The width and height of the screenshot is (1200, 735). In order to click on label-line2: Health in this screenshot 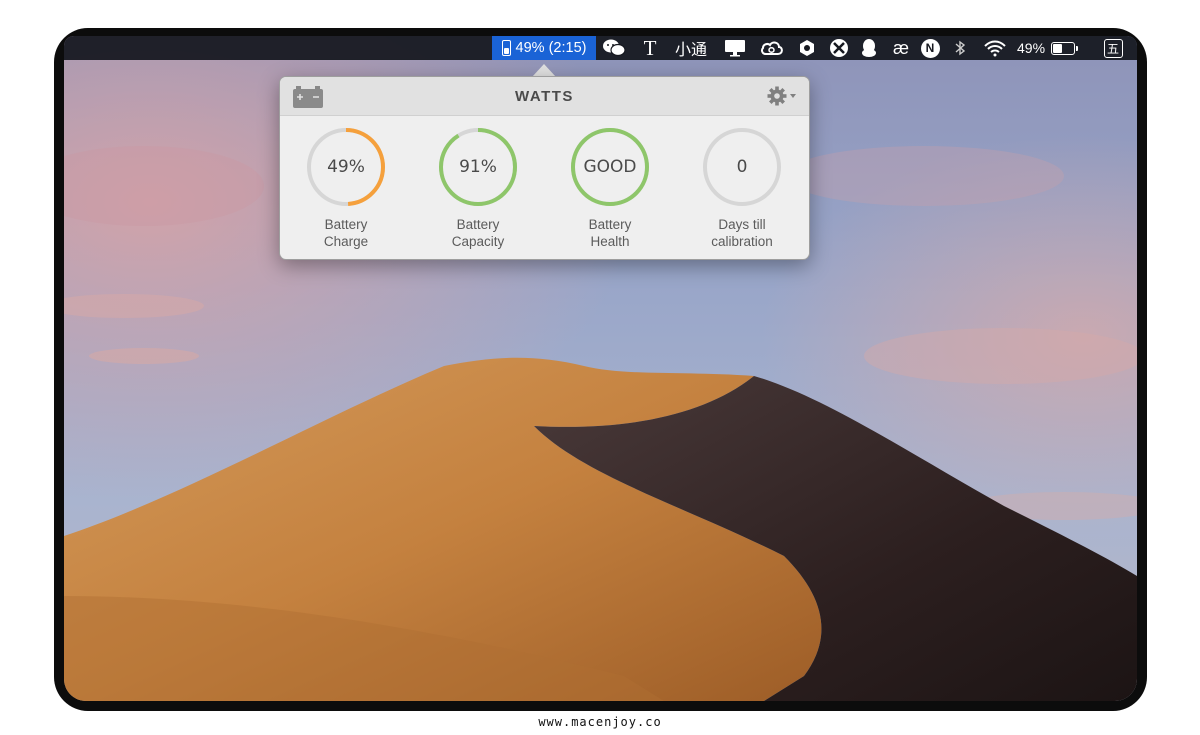, I will do `click(610, 241)`.